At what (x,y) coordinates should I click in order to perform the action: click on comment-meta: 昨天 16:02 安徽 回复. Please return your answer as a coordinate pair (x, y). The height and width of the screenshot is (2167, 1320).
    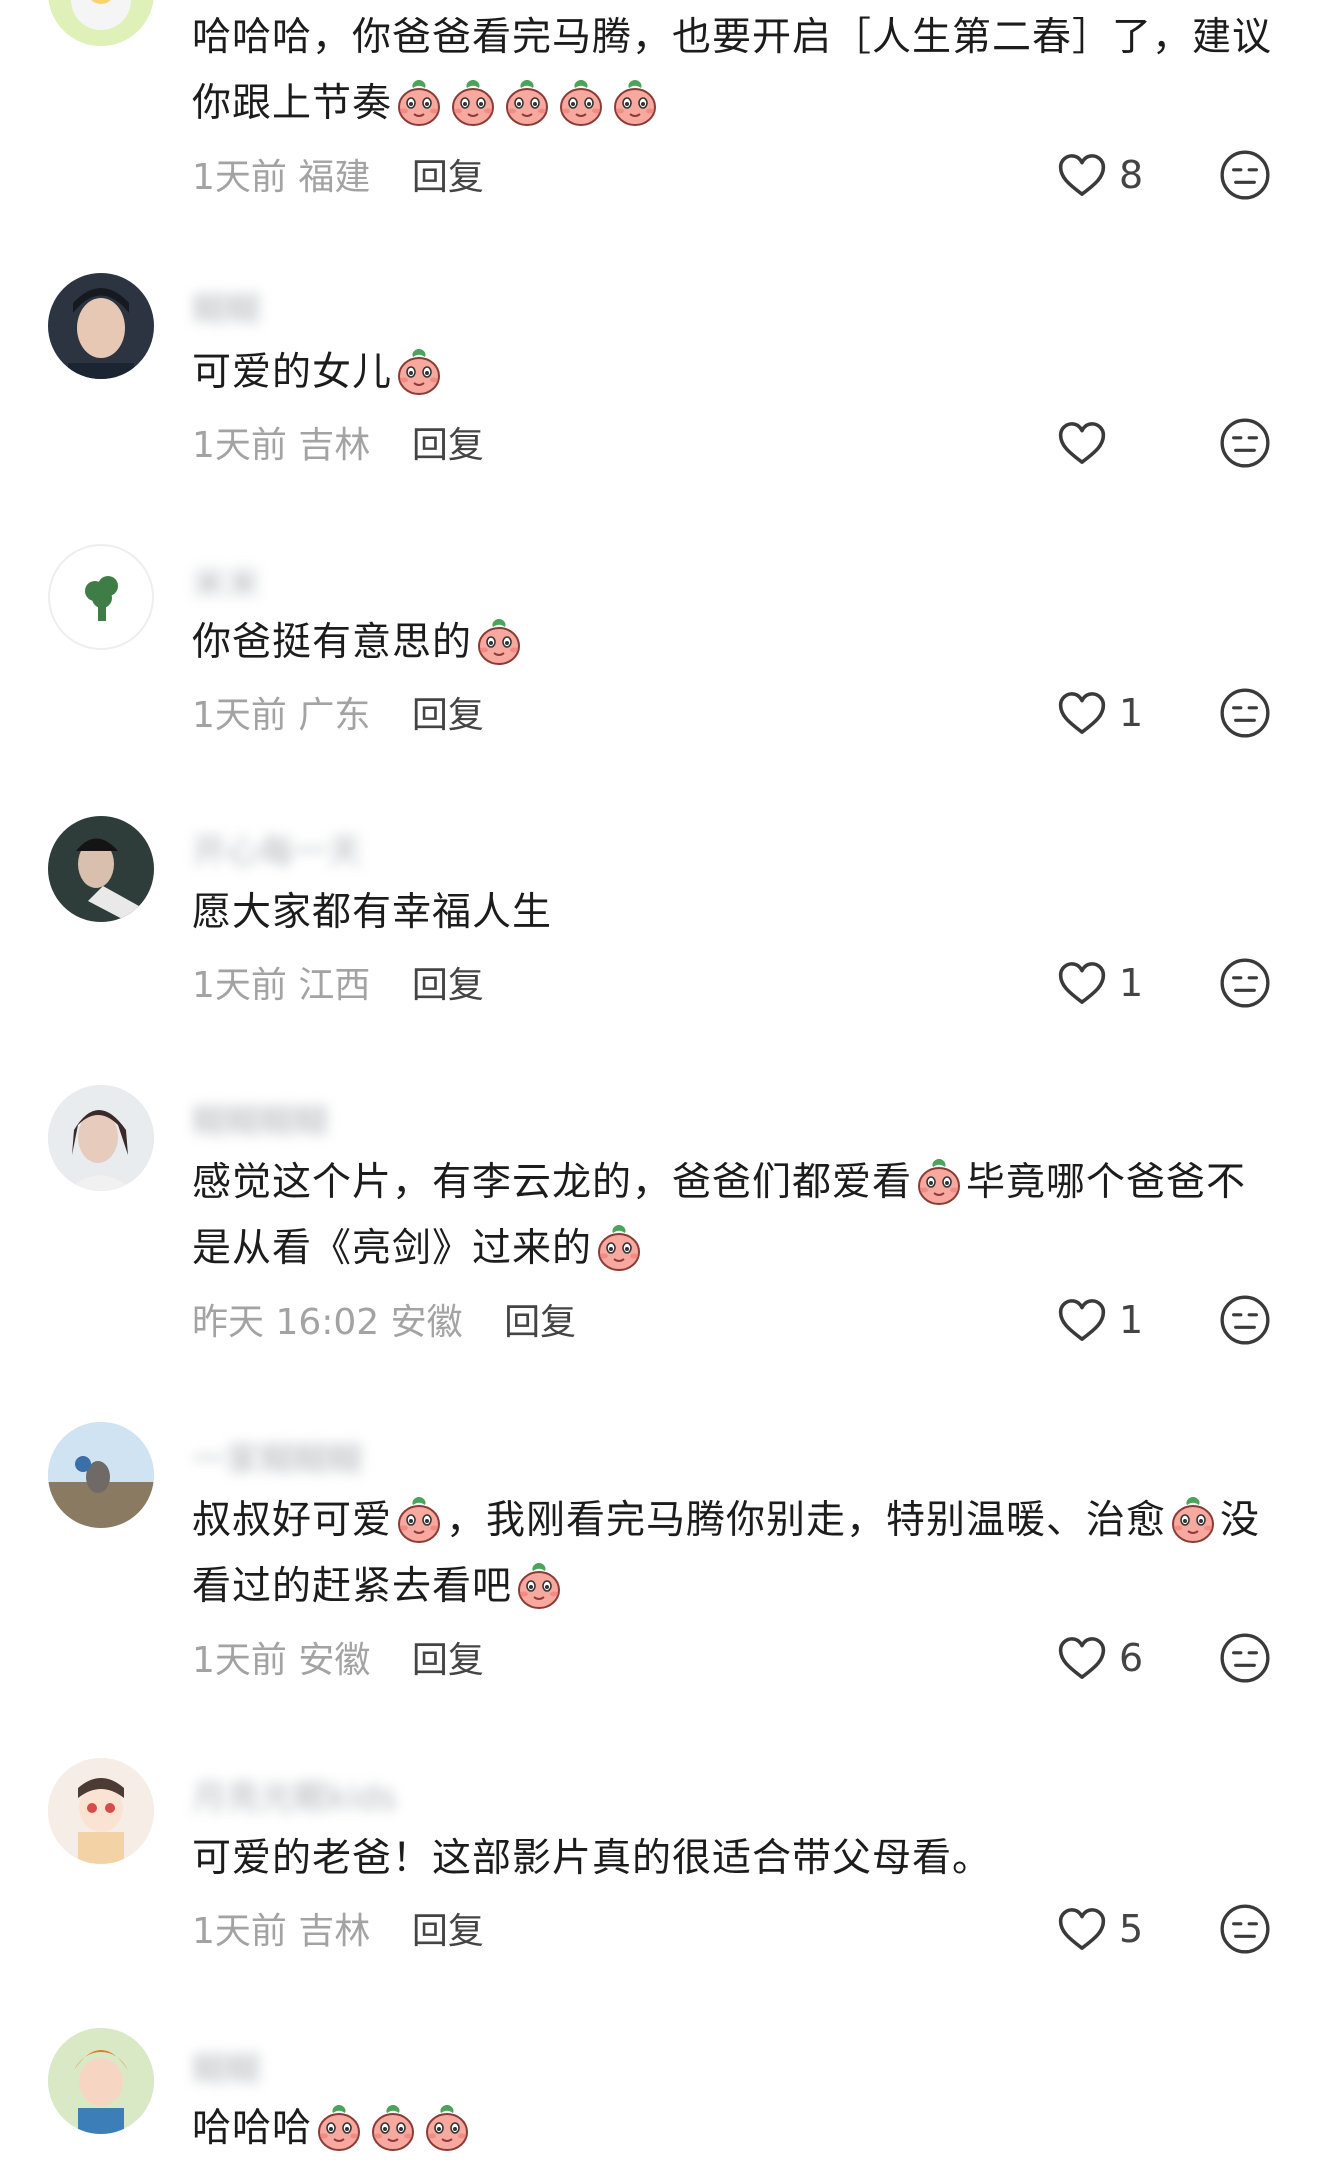
    Looking at the image, I should click on (384, 1319).